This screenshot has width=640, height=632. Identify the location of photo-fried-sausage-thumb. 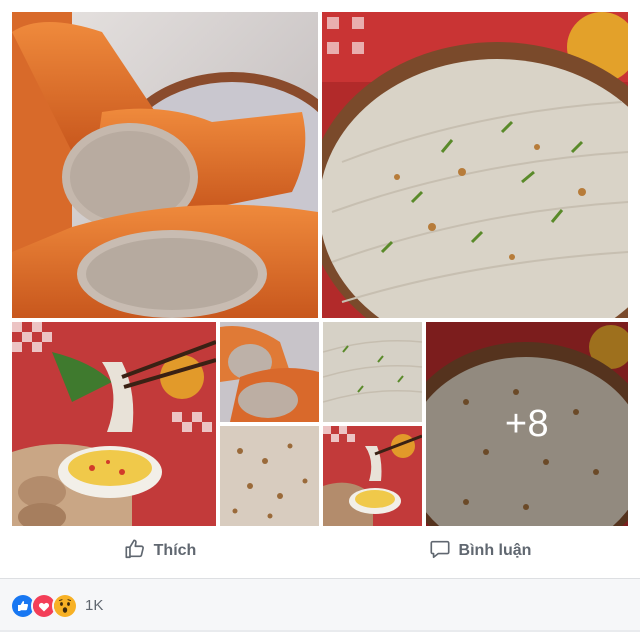
(269, 372).